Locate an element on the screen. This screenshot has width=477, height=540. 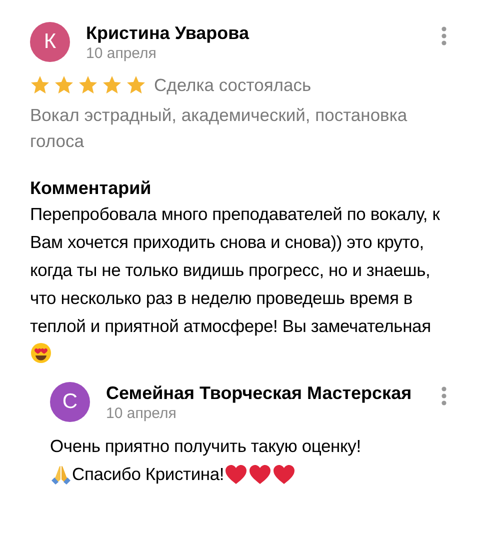
deal-status: Сделка состоялась is located at coordinates (233, 85).